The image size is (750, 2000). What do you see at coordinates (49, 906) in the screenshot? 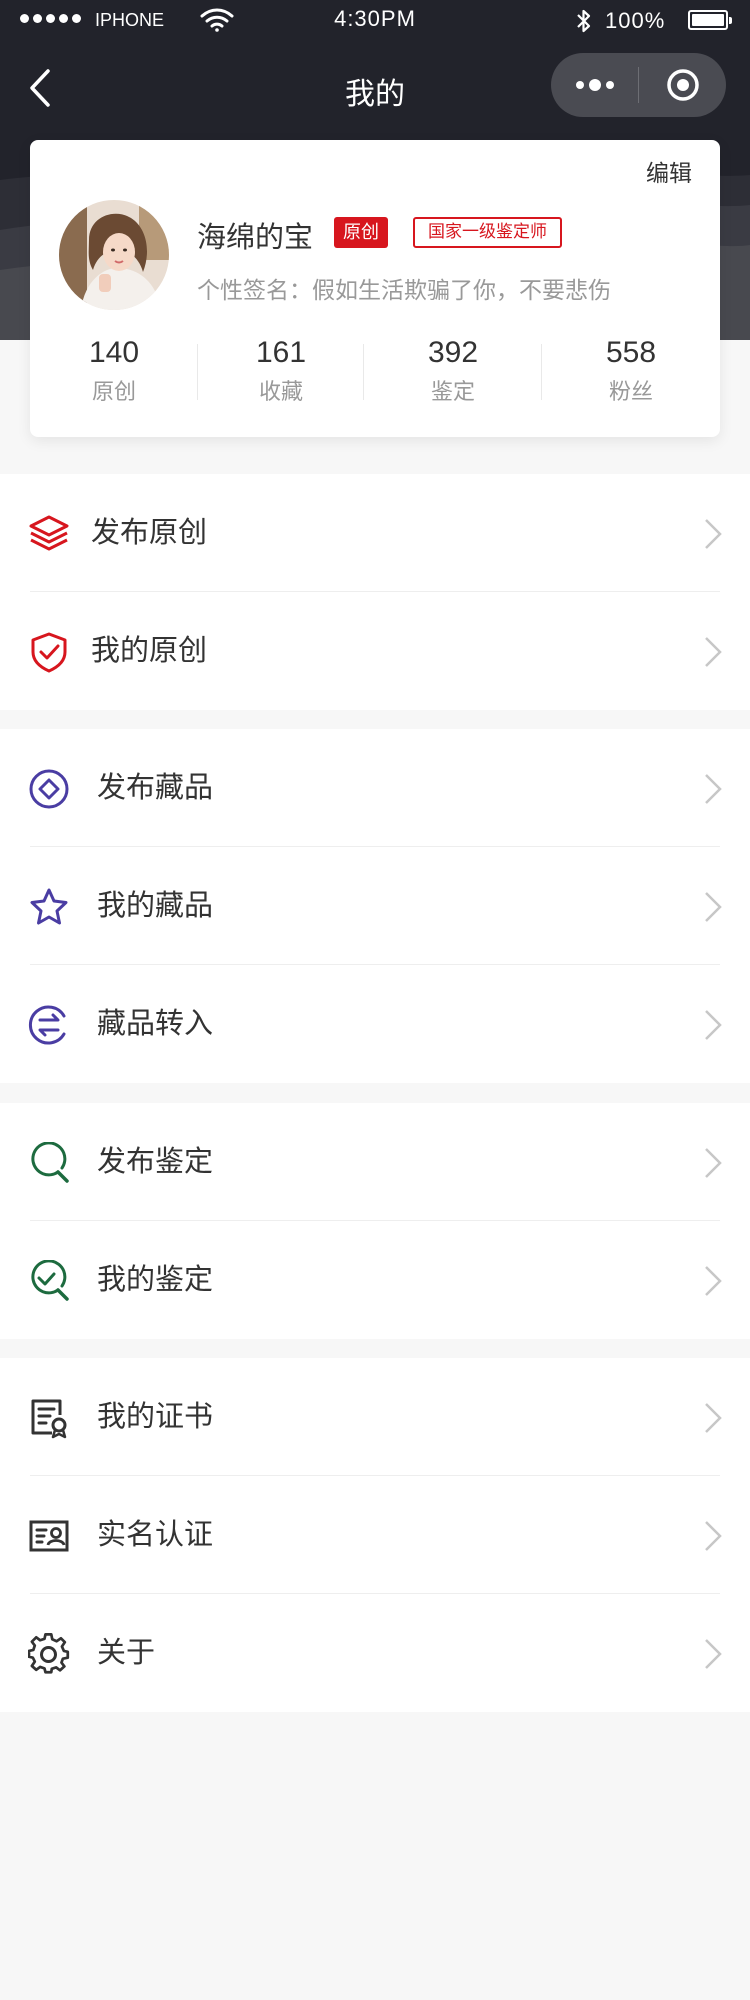
I see `star-icon` at bounding box center [49, 906].